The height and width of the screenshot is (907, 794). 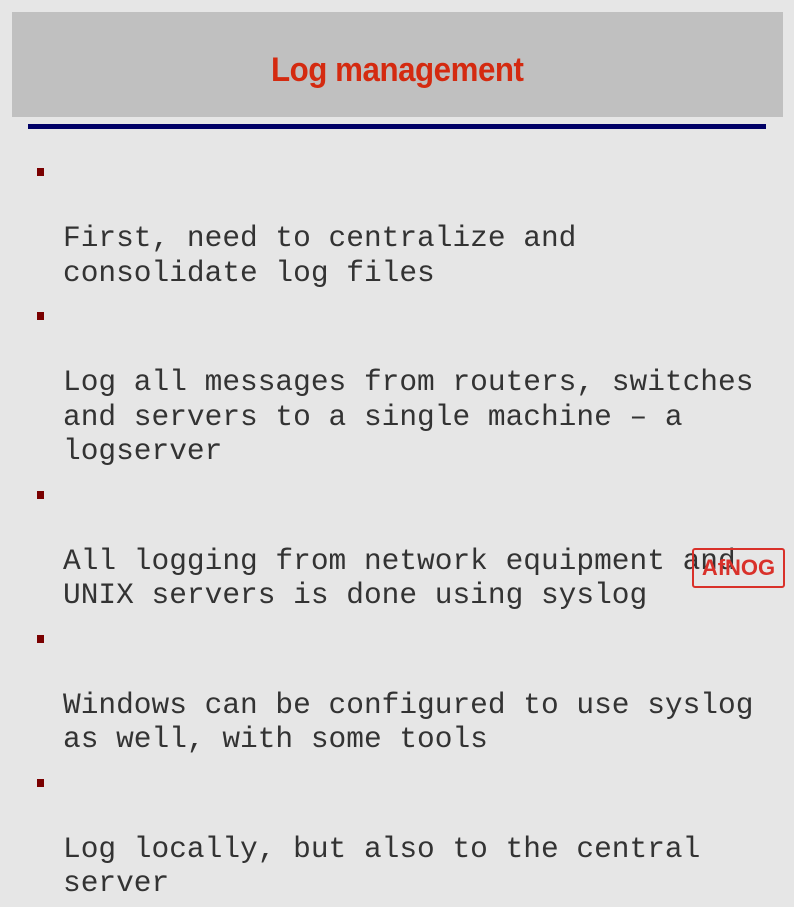 I want to click on logo-text: AfNOG, so click(x=738, y=567).